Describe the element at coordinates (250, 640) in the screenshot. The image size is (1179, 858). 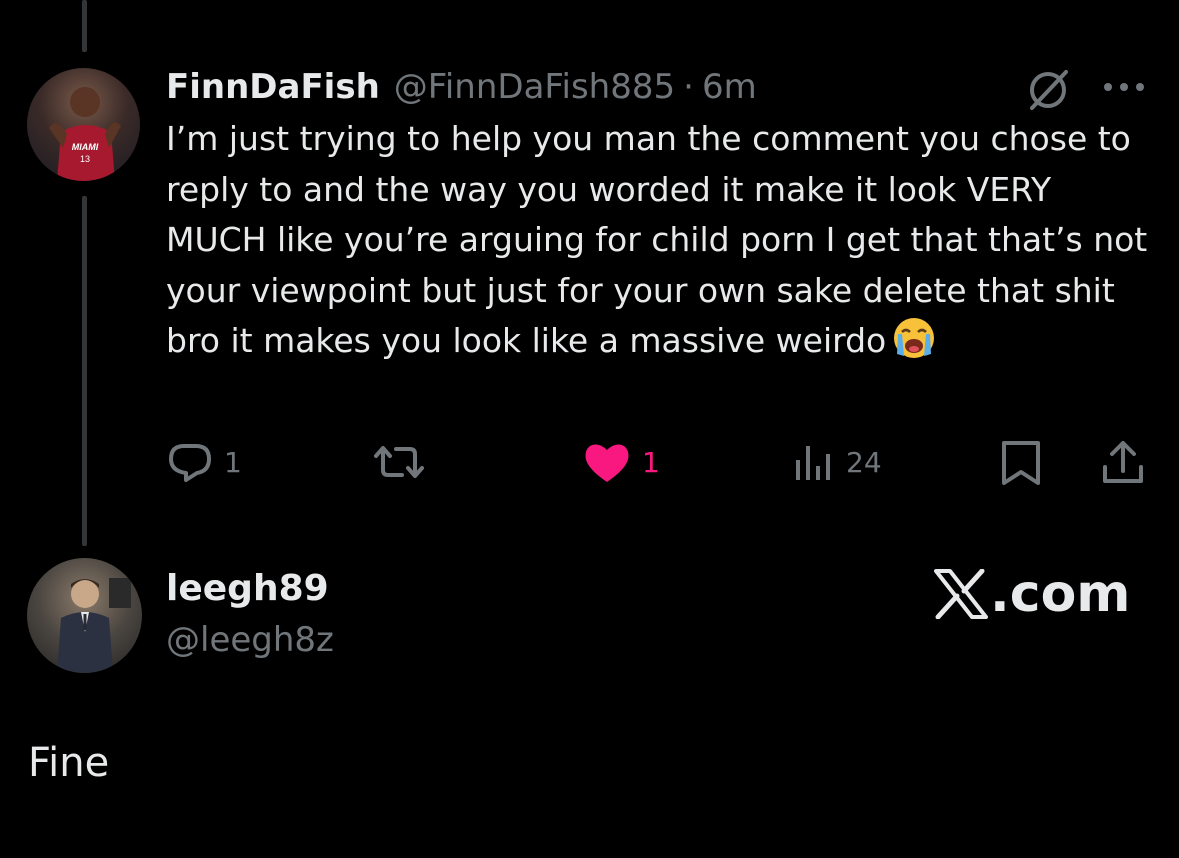
I see `user2-handle: @leegh8z` at that location.